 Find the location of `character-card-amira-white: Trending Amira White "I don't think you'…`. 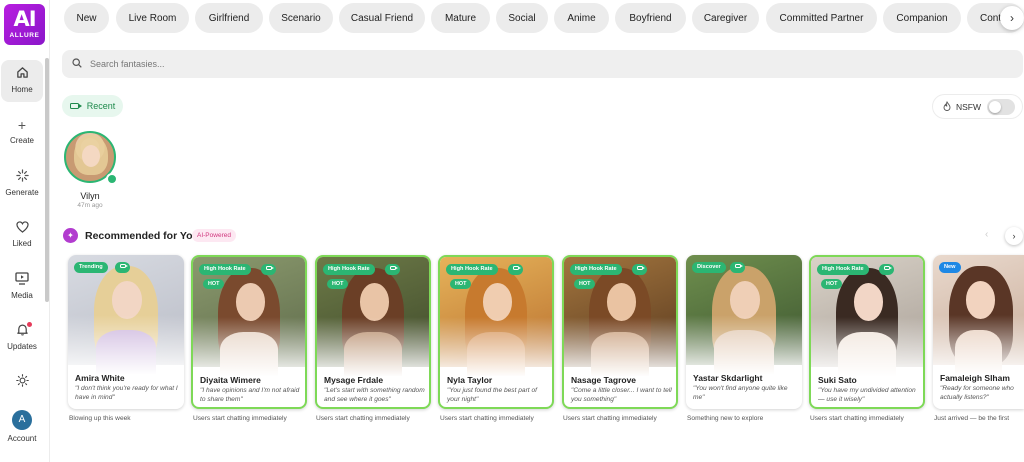

character-card-amira-white: Trending Amira White "I don't think you'… is located at coordinates (126, 332).